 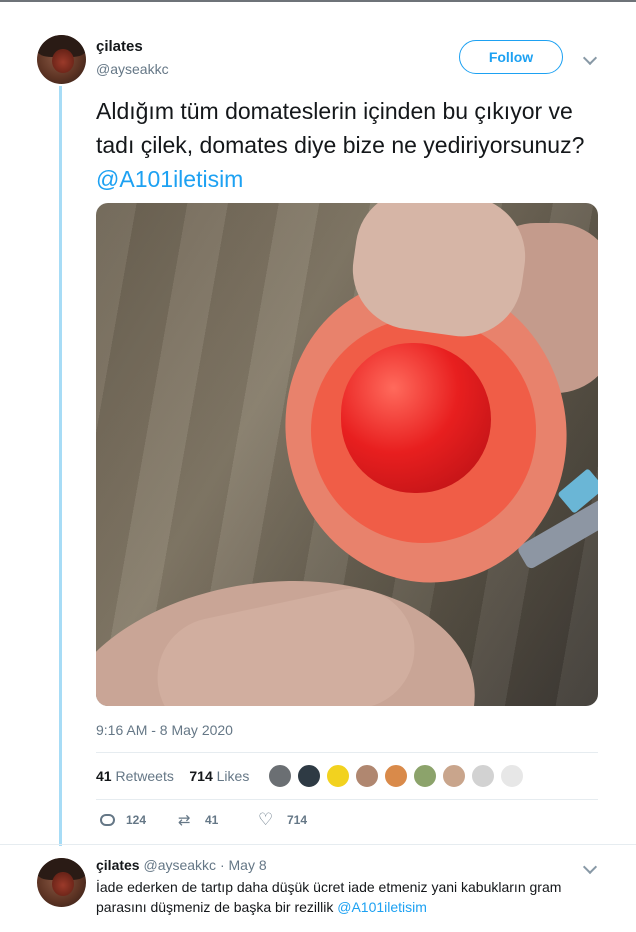 I want to click on chevron-down-icon, so click(x=590, y=58).